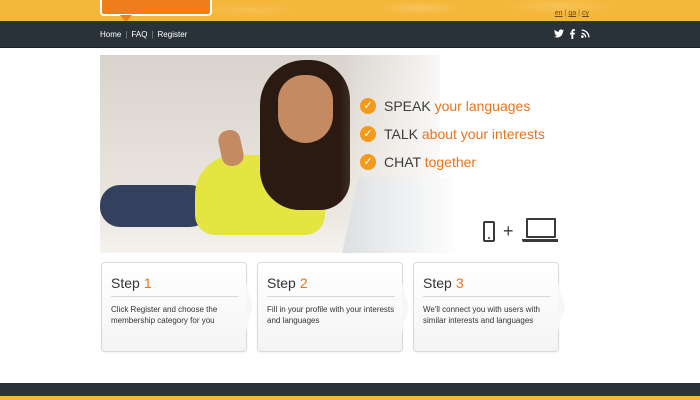 The image size is (700, 400). Describe the element at coordinates (520, 231) in the screenshot. I see `devices-graphic: +` at that location.